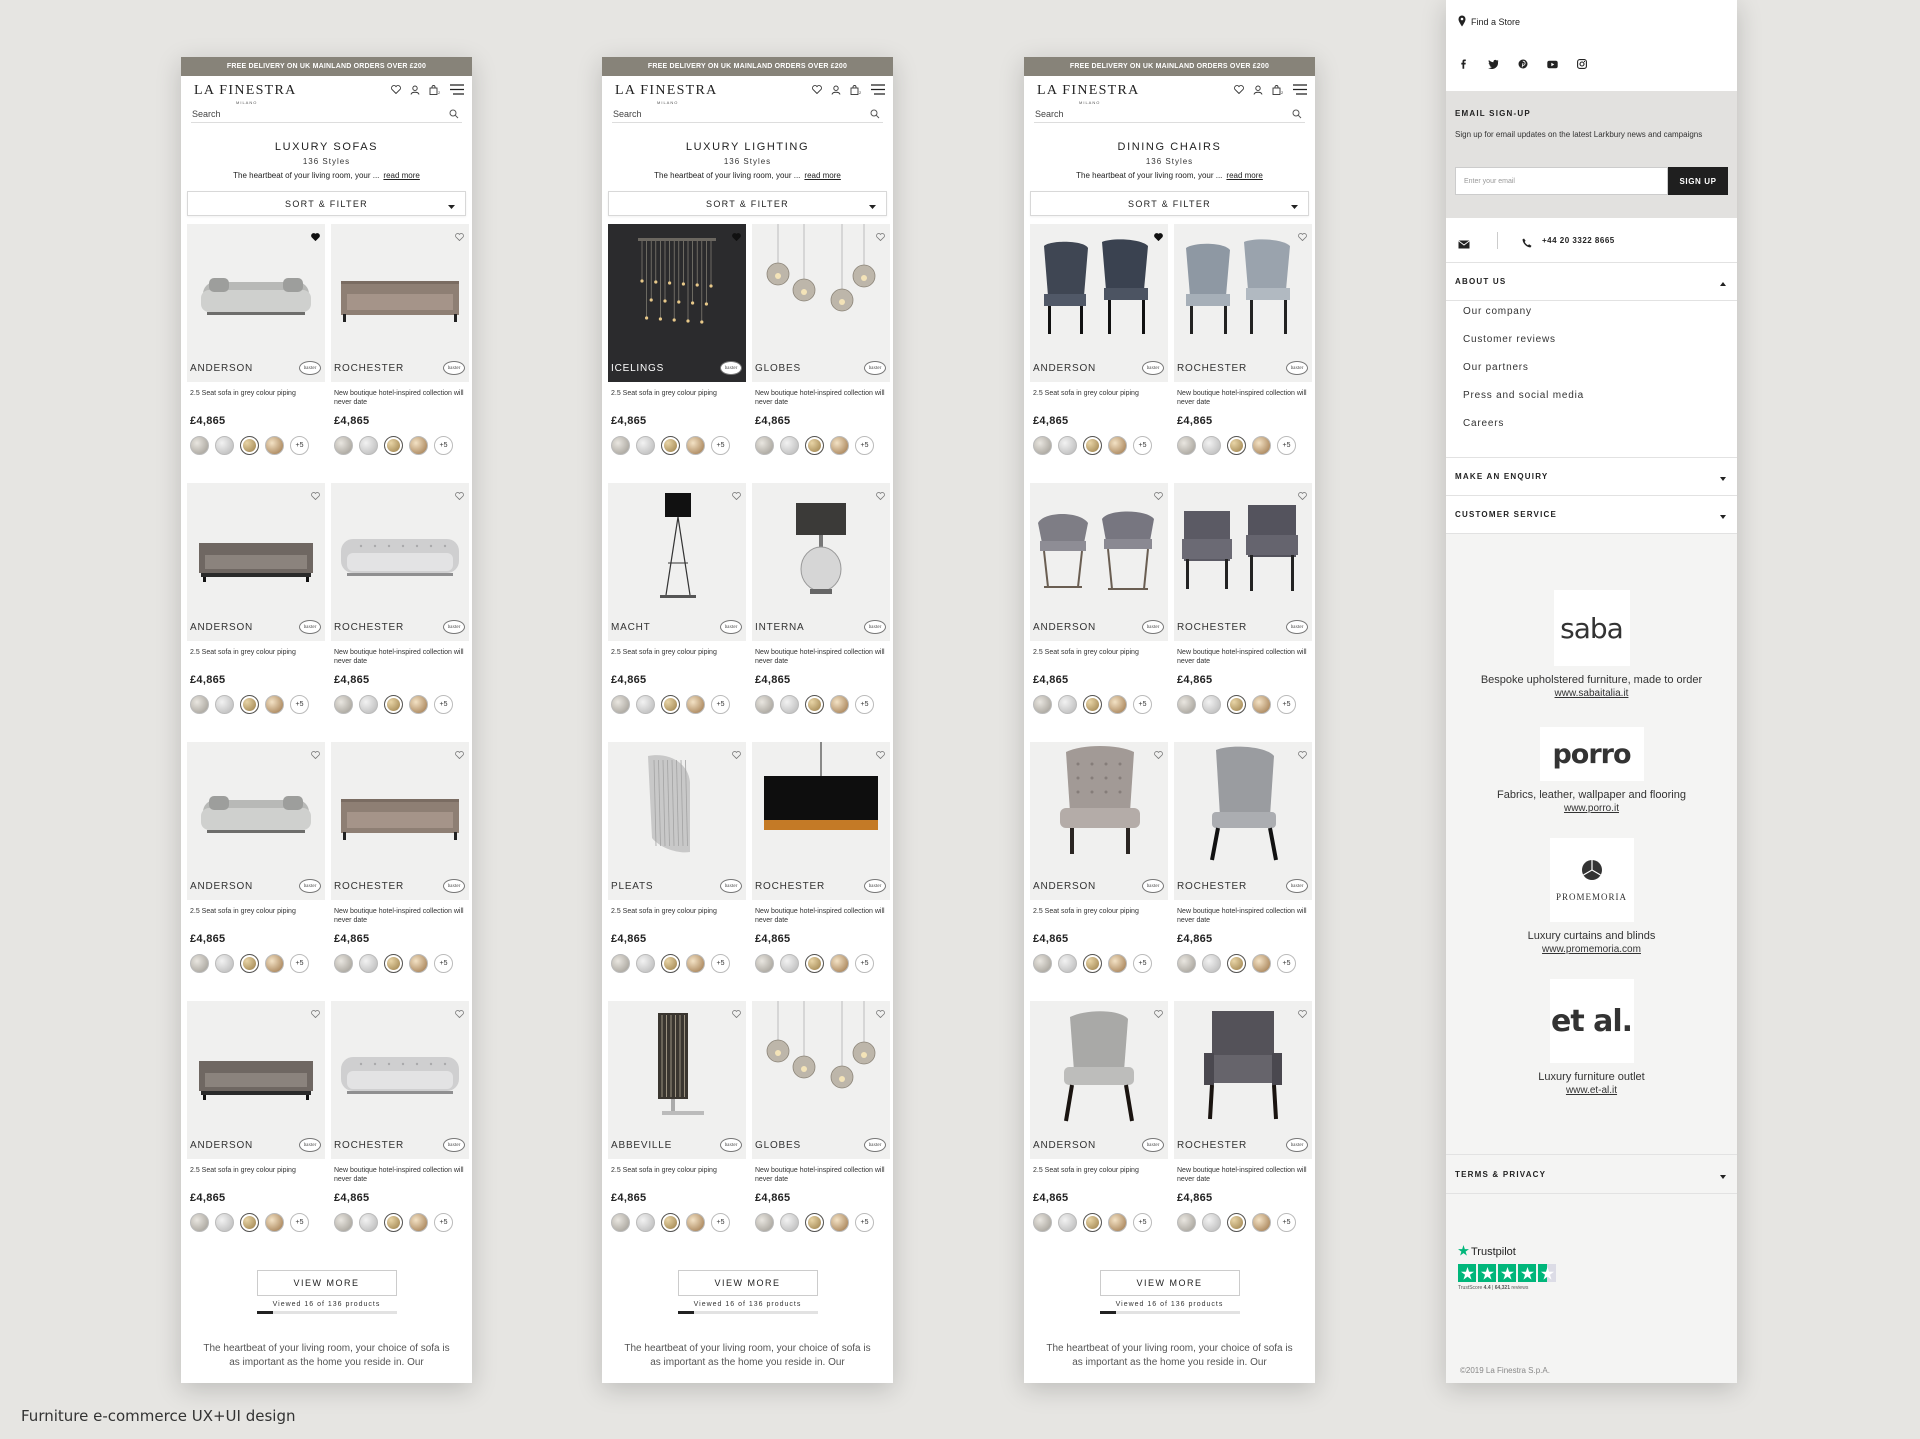  What do you see at coordinates (1591, 808) in the screenshot?
I see `brand-url-link: www.porro.it` at bounding box center [1591, 808].